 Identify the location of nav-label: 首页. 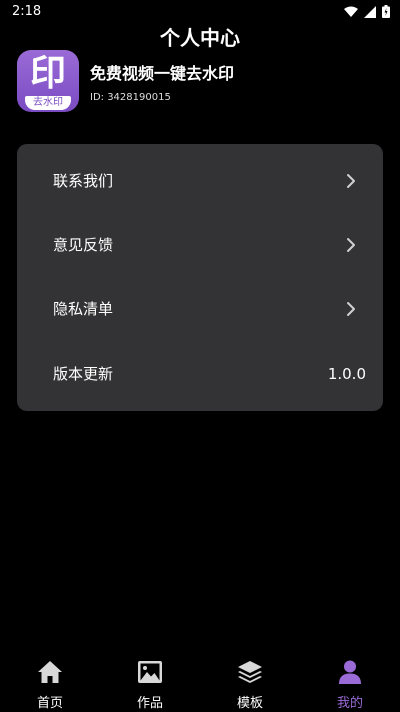
(49, 703).